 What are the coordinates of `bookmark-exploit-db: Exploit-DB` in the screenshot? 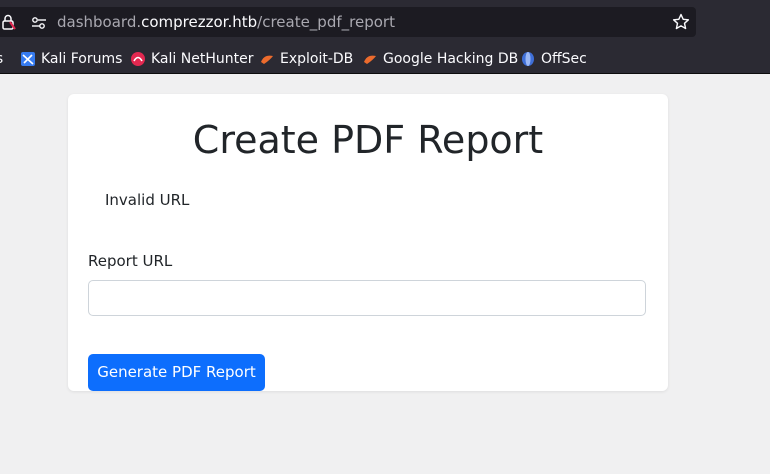 It's located at (306, 59).